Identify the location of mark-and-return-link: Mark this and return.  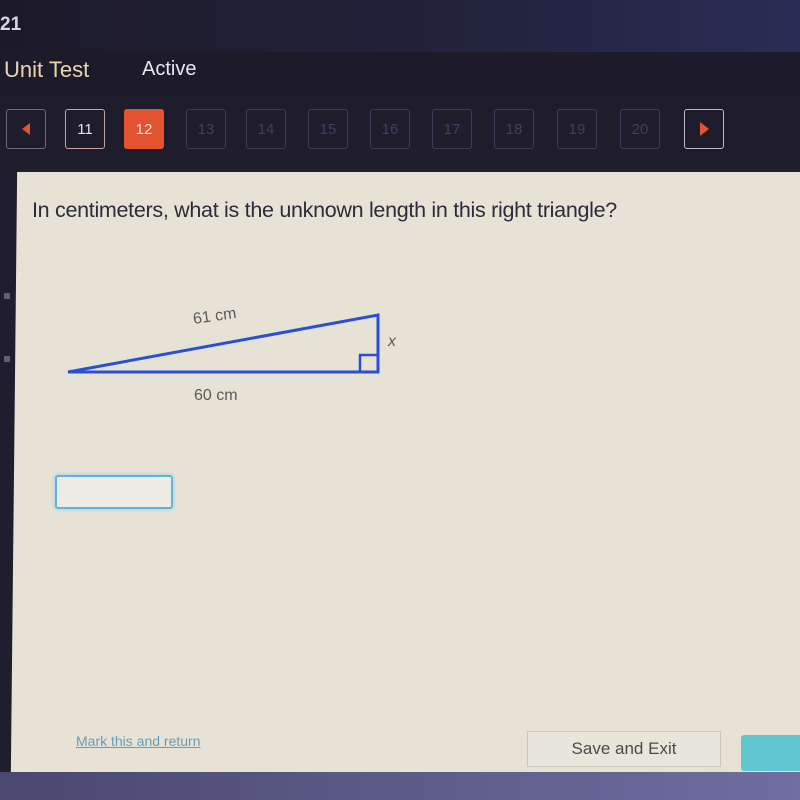
(138, 741).